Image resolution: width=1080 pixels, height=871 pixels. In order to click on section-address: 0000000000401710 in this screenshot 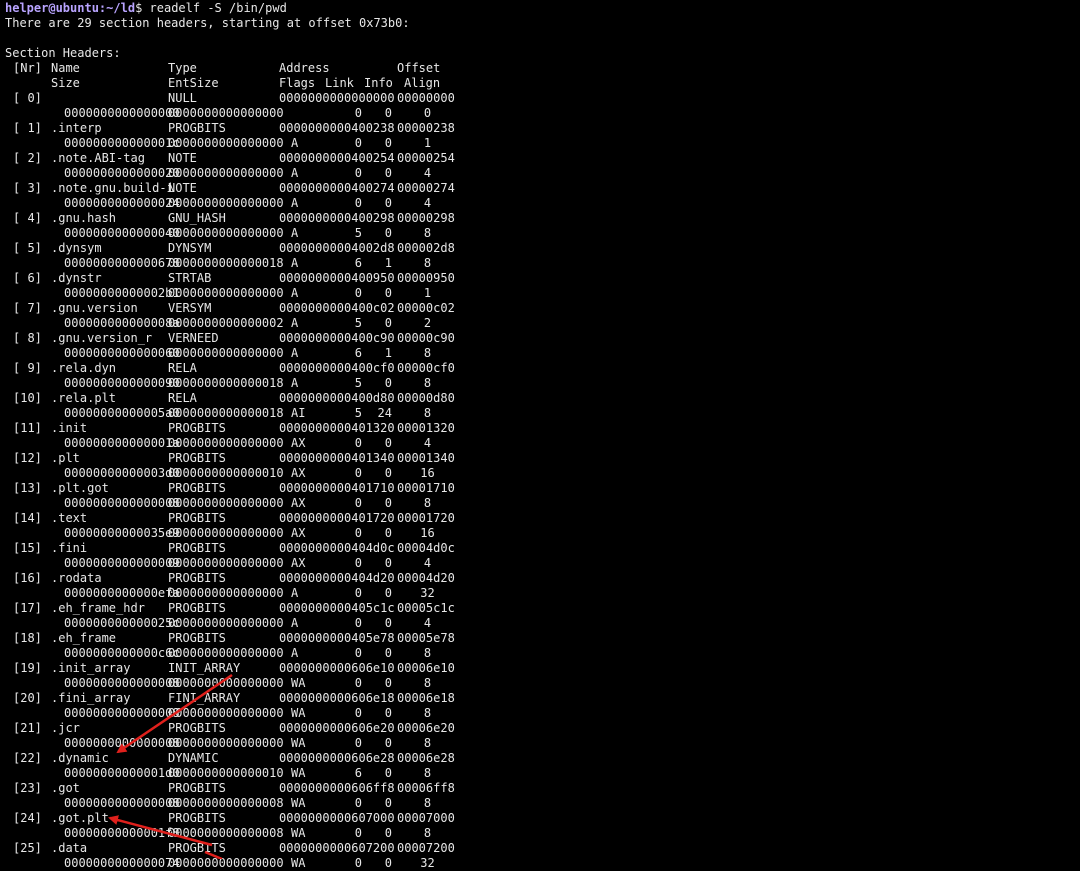, I will do `click(337, 488)`.